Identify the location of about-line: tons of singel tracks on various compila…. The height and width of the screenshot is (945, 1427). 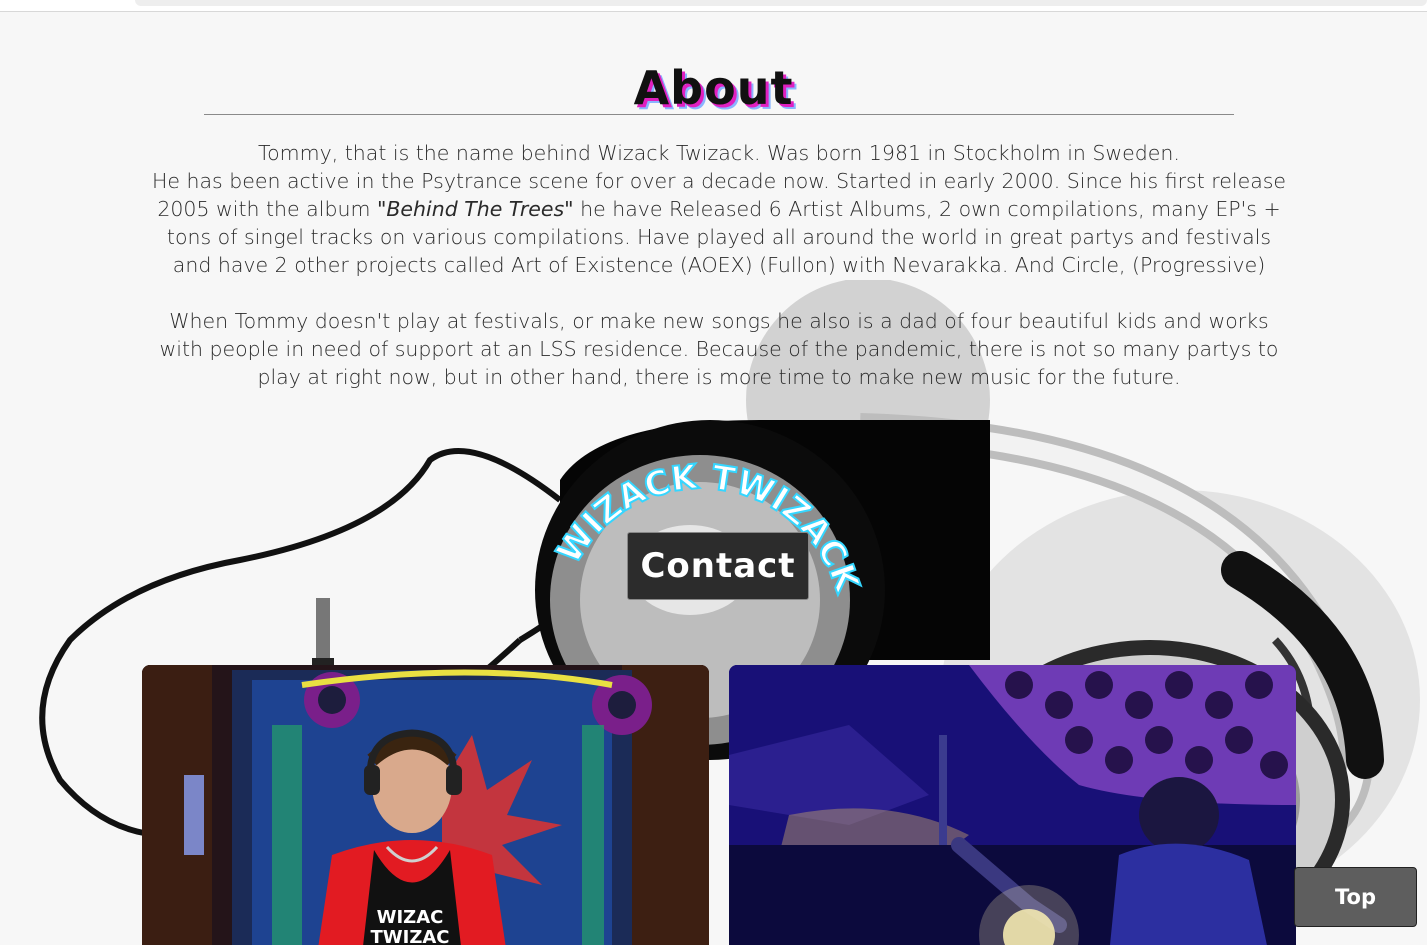
(719, 237).